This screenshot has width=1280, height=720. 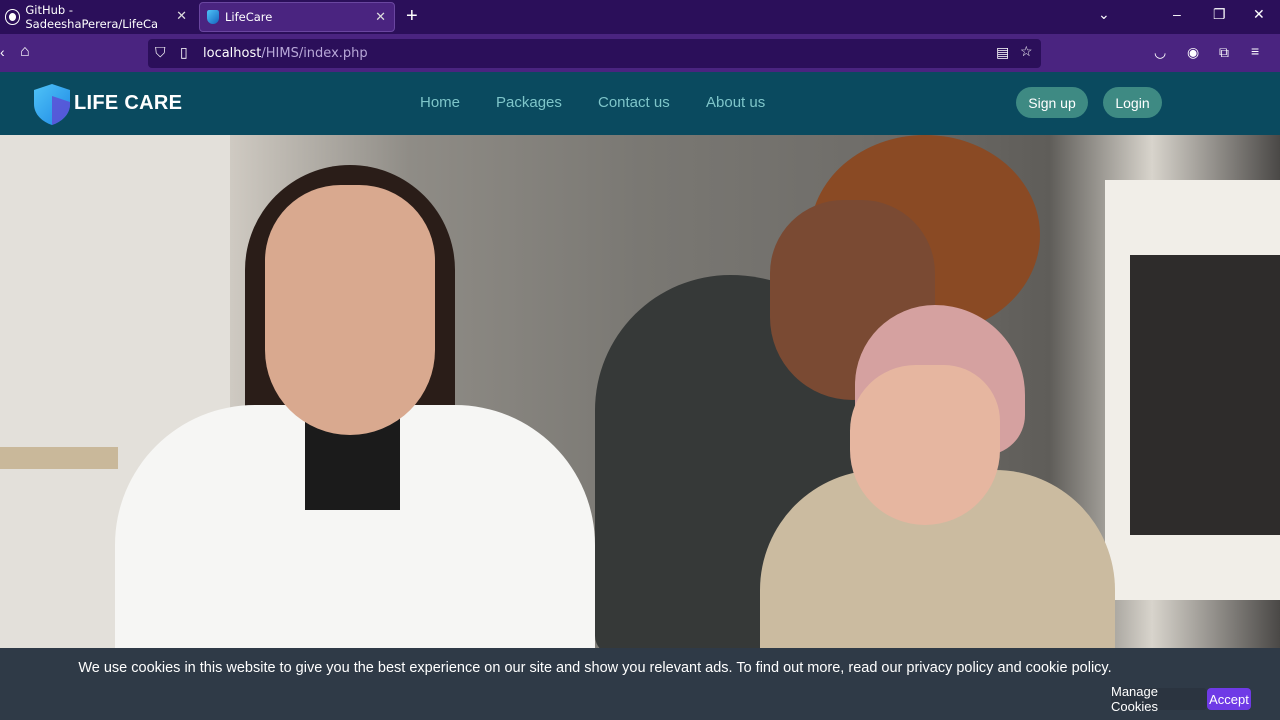 What do you see at coordinates (350, 310) in the screenshot?
I see `hero-doctor-face` at bounding box center [350, 310].